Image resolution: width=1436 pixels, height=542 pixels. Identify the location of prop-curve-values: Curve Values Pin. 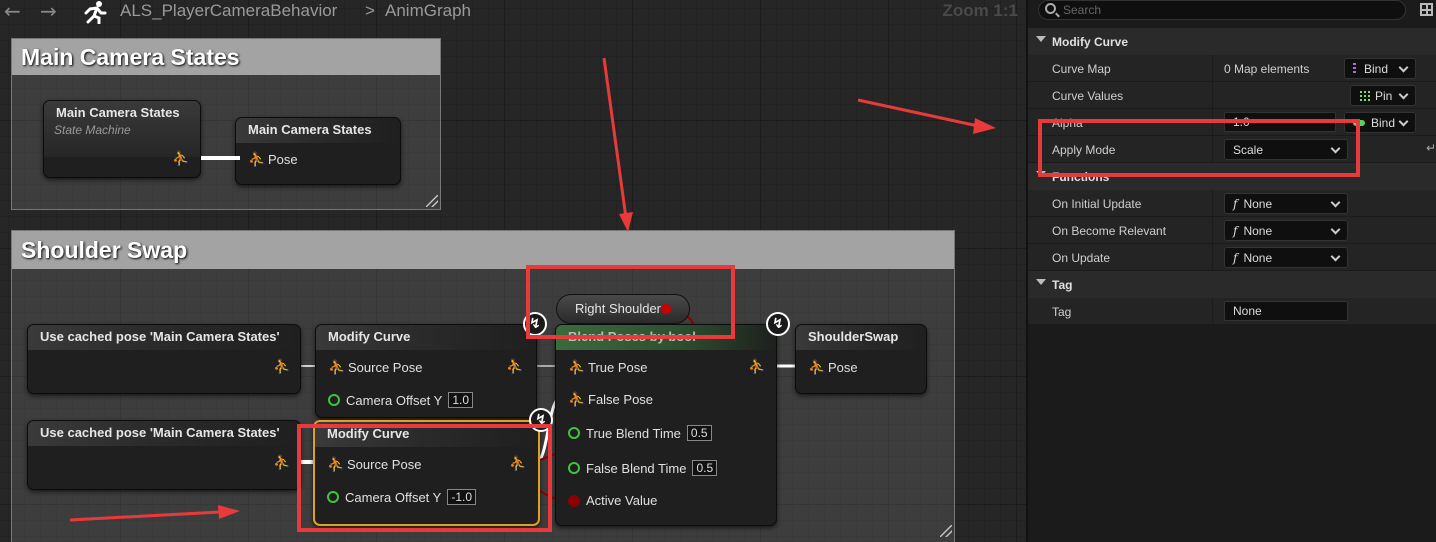
(1232, 95).